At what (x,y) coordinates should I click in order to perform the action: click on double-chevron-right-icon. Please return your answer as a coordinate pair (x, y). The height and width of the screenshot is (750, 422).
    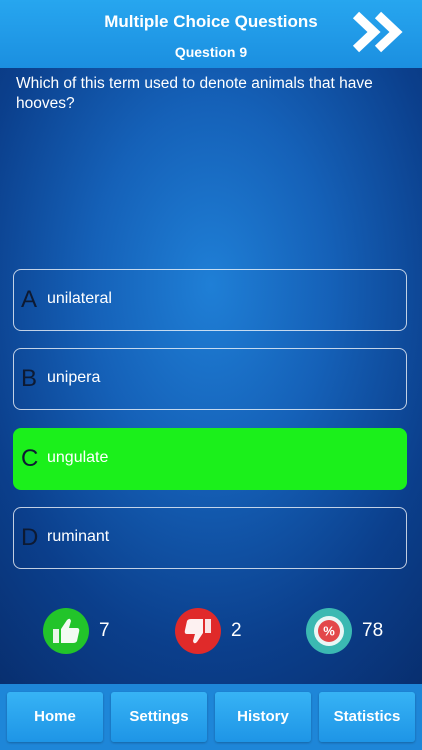
    Looking at the image, I should click on (377, 32).